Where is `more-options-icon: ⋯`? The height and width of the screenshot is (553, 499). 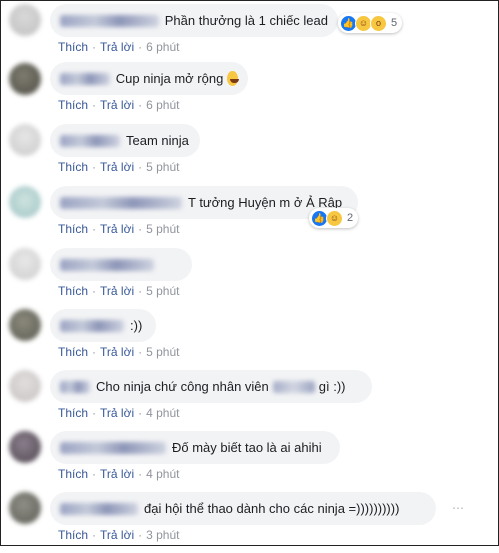 more-options-icon: ⋯ is located at coordinates (458, 508).